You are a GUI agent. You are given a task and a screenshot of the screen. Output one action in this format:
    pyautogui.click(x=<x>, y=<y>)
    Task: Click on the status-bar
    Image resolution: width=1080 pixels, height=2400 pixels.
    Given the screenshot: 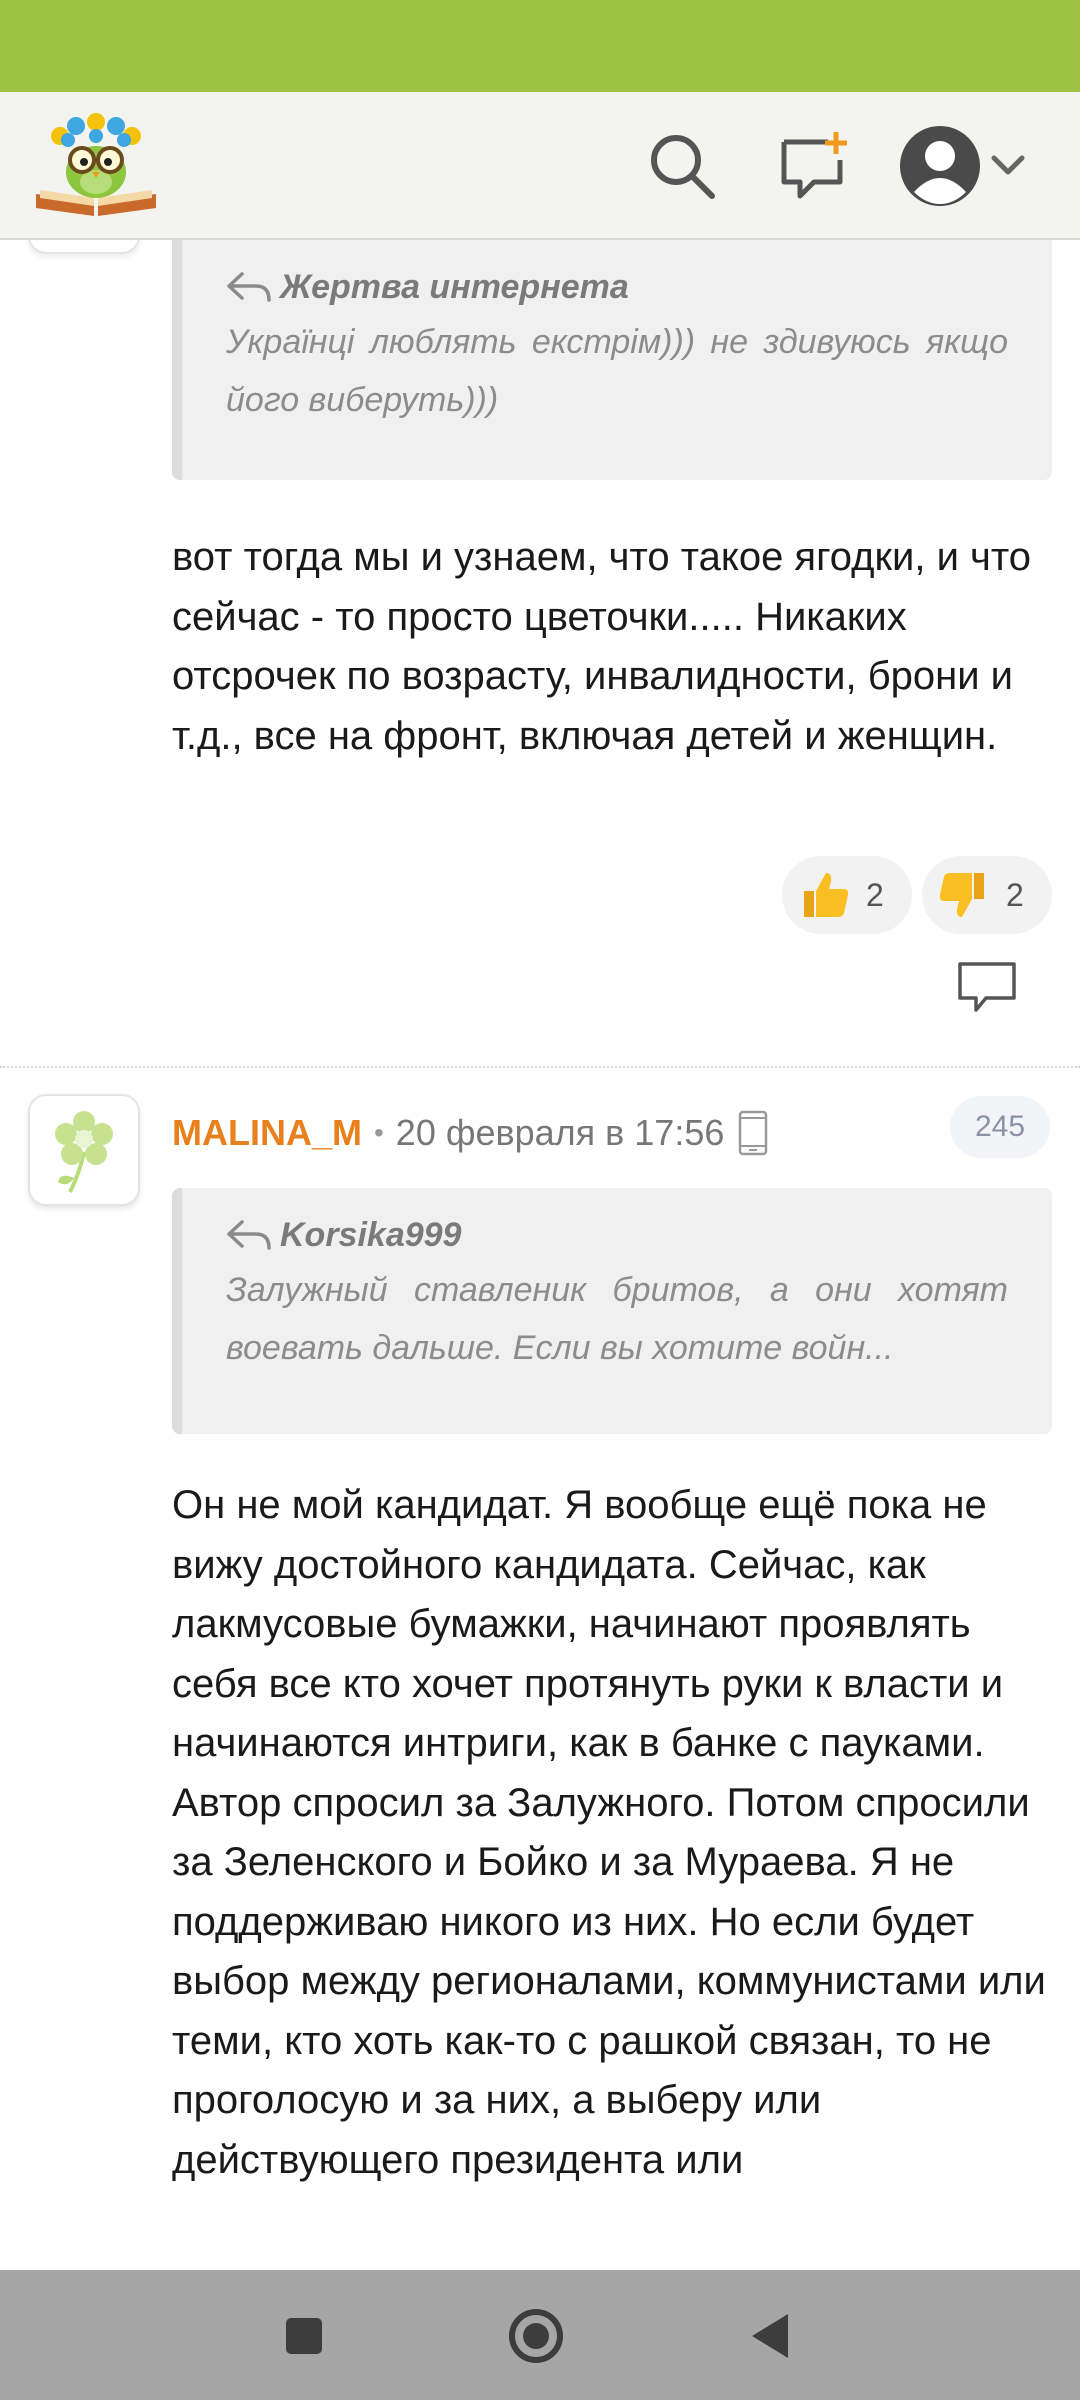 What is the action you would take?
    pyautogui.click(x=540, y=46)
    